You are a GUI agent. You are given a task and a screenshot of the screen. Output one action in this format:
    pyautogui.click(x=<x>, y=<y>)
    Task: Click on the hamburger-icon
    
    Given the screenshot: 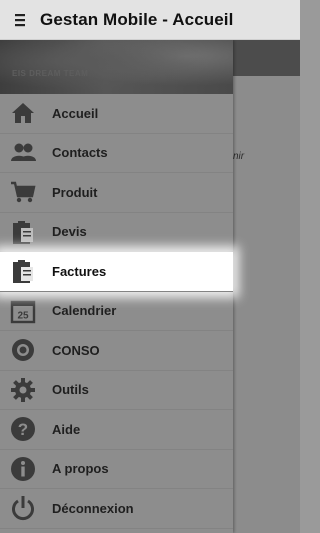 What is the action you would take?
    pyautogui.click(x=20, y=20)
    